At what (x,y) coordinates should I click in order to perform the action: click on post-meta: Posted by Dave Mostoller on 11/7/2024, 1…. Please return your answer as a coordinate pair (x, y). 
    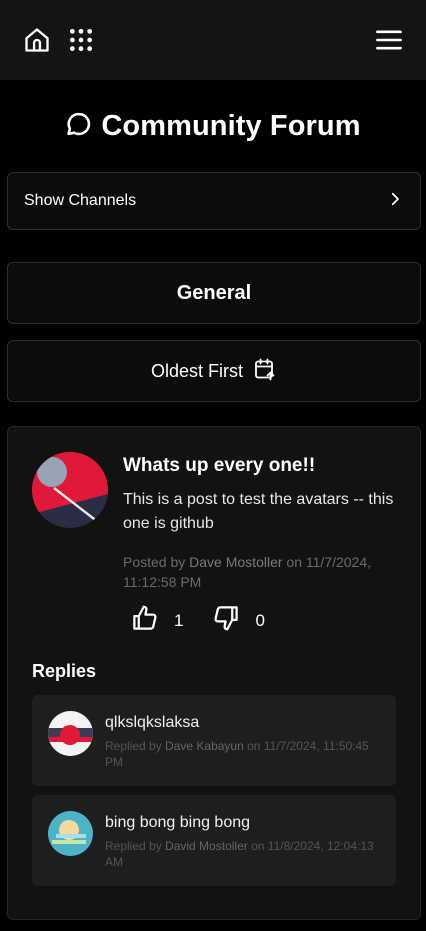
    Looking at the image, I should click on (263, 572).